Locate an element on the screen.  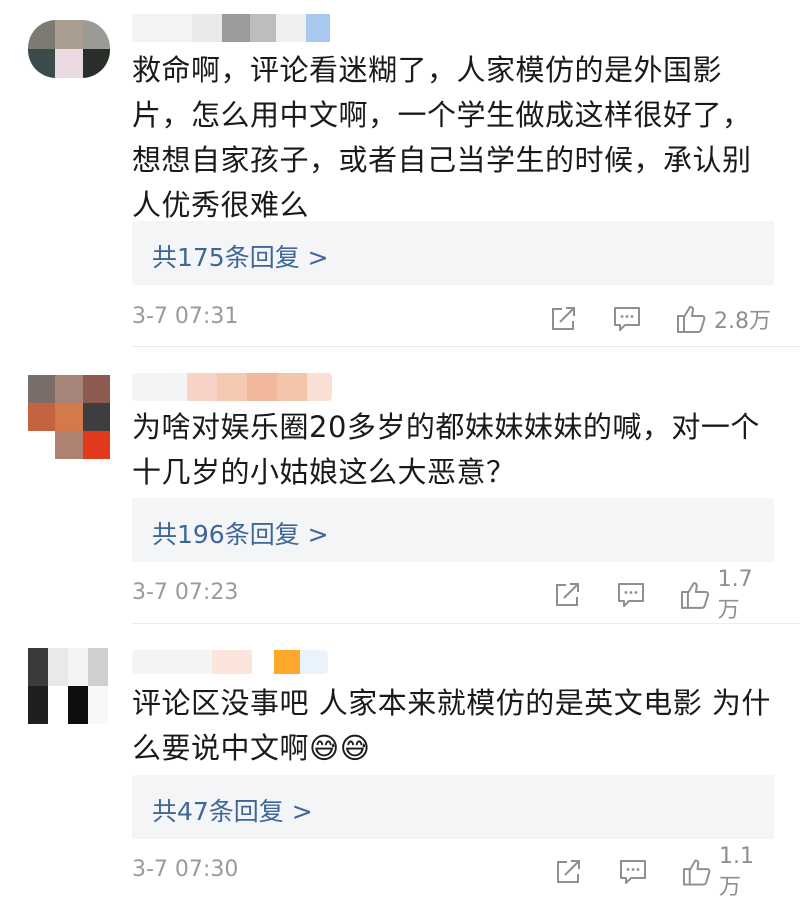
comment-text: 为啥对娱乐圈20多岁的都妹妹妹妹的喊，对一个十几岁的小姑娘这么大恶意？ is located at coordinates (446, 449).